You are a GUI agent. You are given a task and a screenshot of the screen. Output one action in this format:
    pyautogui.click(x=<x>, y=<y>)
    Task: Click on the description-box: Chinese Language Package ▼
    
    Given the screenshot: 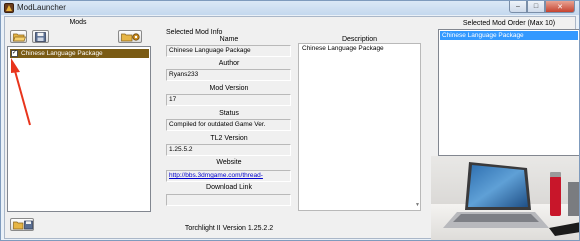 What is the action you would take?
    pyautogui.click(x=359, y=127)
    